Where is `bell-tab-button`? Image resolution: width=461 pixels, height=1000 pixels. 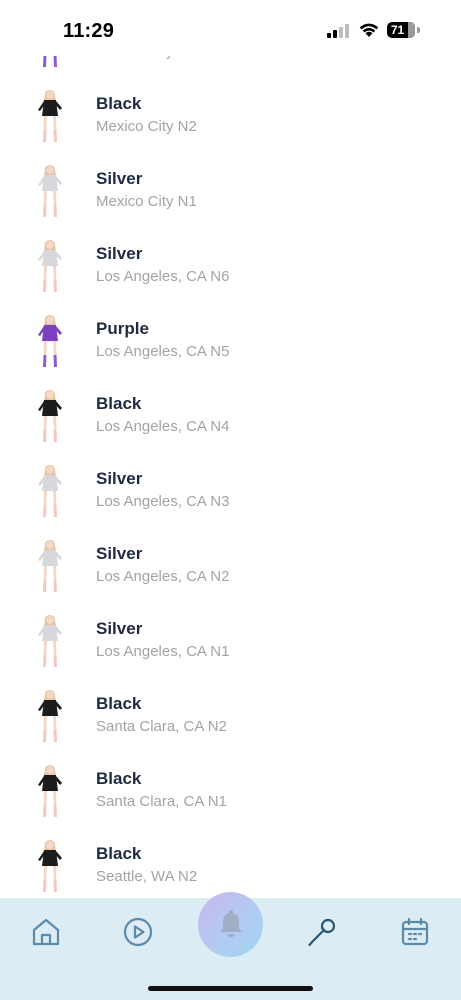 bell-tab-button is located at coordinates (230, 924).